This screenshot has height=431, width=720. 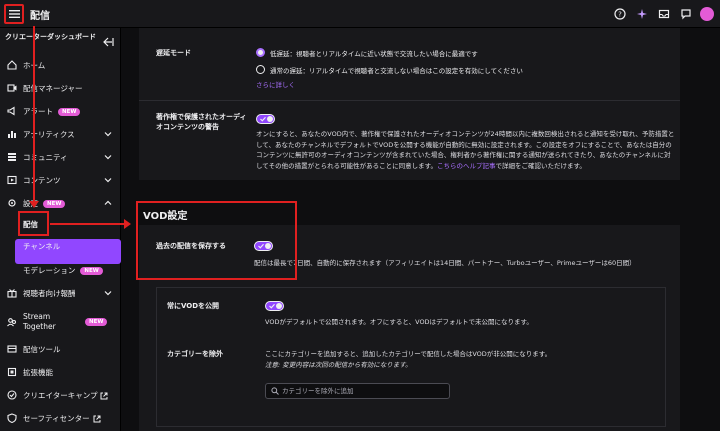 I want to click on sidebar-item-label: Stream Together, so click(x=39, y=321).